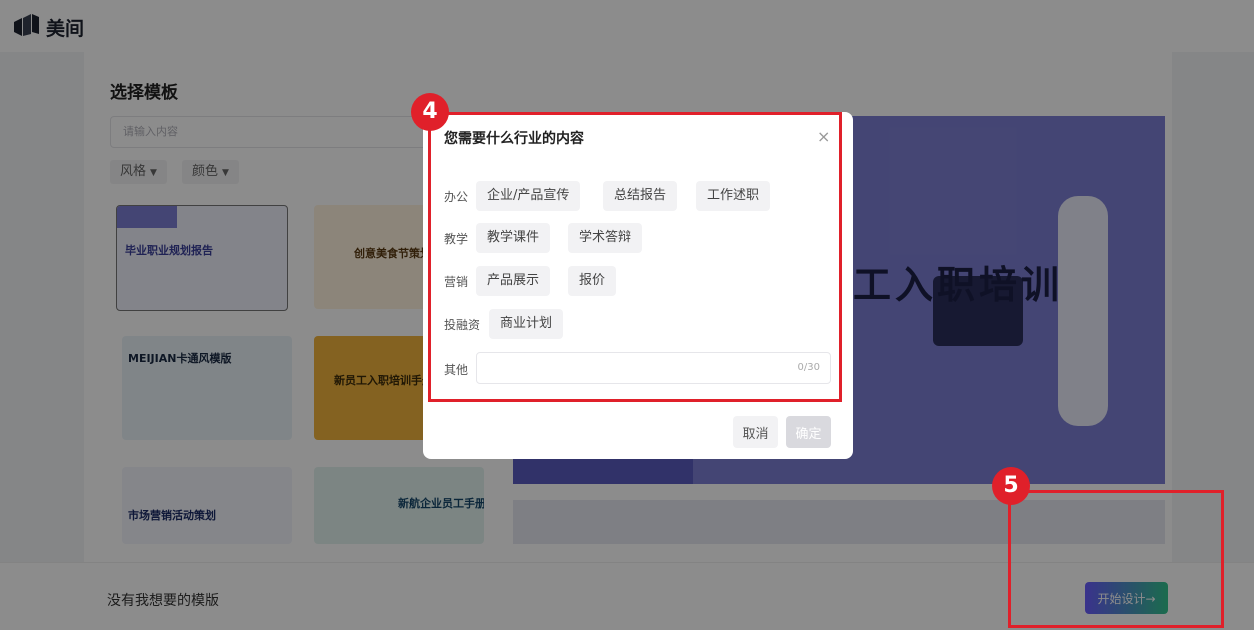 This screenshot has width=1254, height=631. I want to click on annotation-badge-4: 4, so click(430, 112).